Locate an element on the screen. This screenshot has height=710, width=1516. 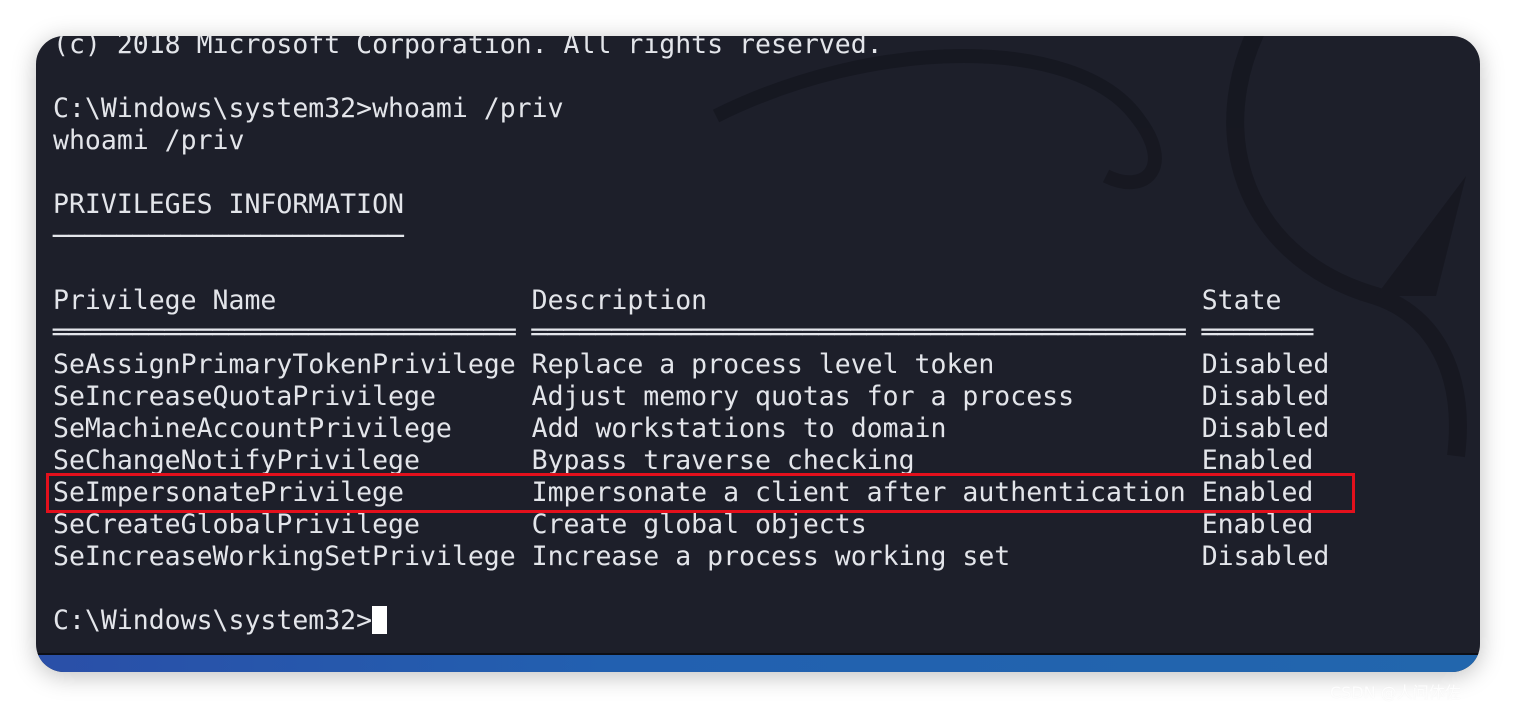
privilege-name: SeMachineAccountPrivilege is located at coordinates (252, 428).